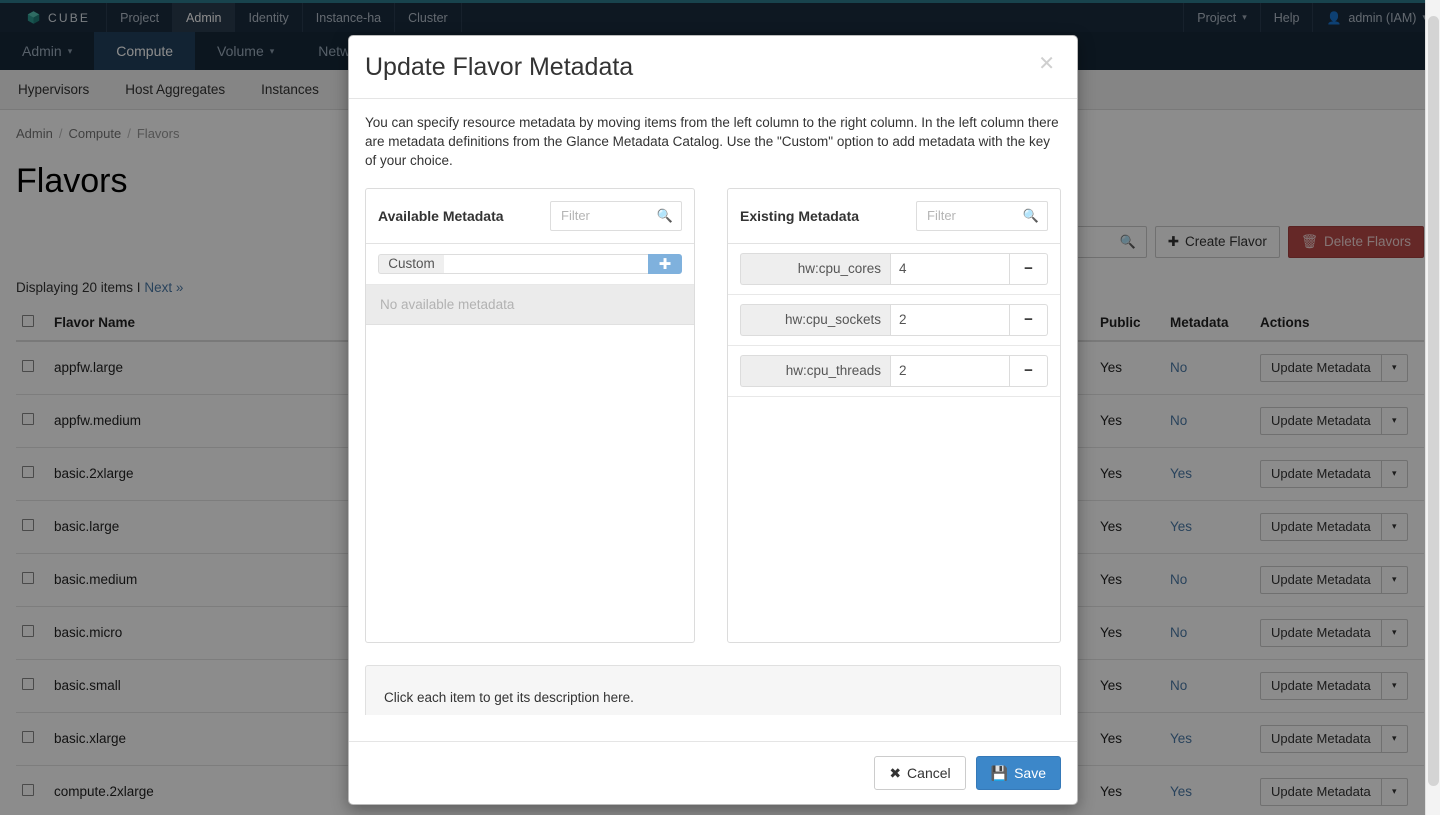 This screenshot has width=1440, height=815. Describe the element at coordinates (815, 370) in the screenshot. I see `metadata-key-label: hw:cpu_threads` at that location.